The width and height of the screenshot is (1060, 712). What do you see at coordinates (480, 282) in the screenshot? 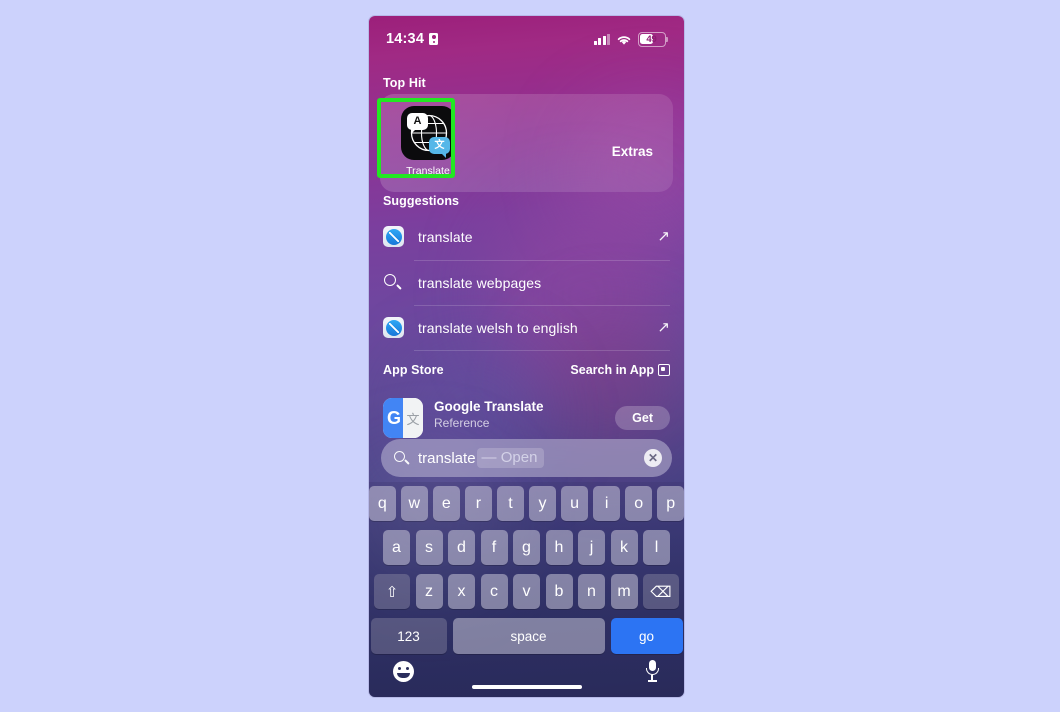
I see `suggestion-label: translate webpages` at bounding box center [480, 282].